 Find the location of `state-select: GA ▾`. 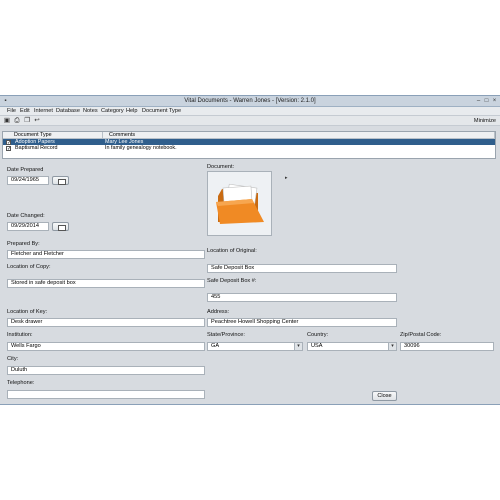

state-select: GA ▾ is located at coordinates (255, 346).